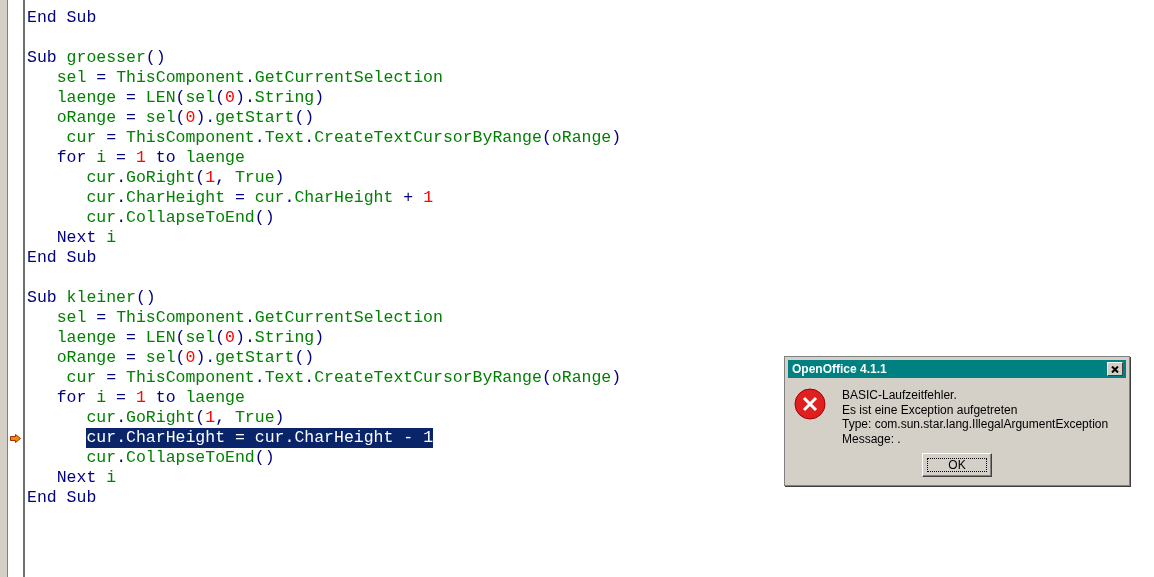 The width and height of the screenshot is (1154, 577). I want to click on error-message: Es ist eine Exception aufgetreten, so click(930, 409).